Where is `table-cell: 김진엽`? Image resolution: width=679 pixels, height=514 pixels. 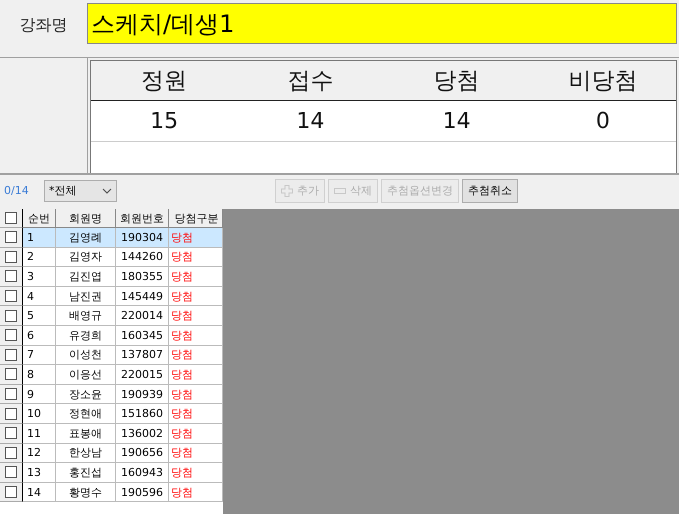 table-cell: 김진엽 is located at coordinates (86, 277).